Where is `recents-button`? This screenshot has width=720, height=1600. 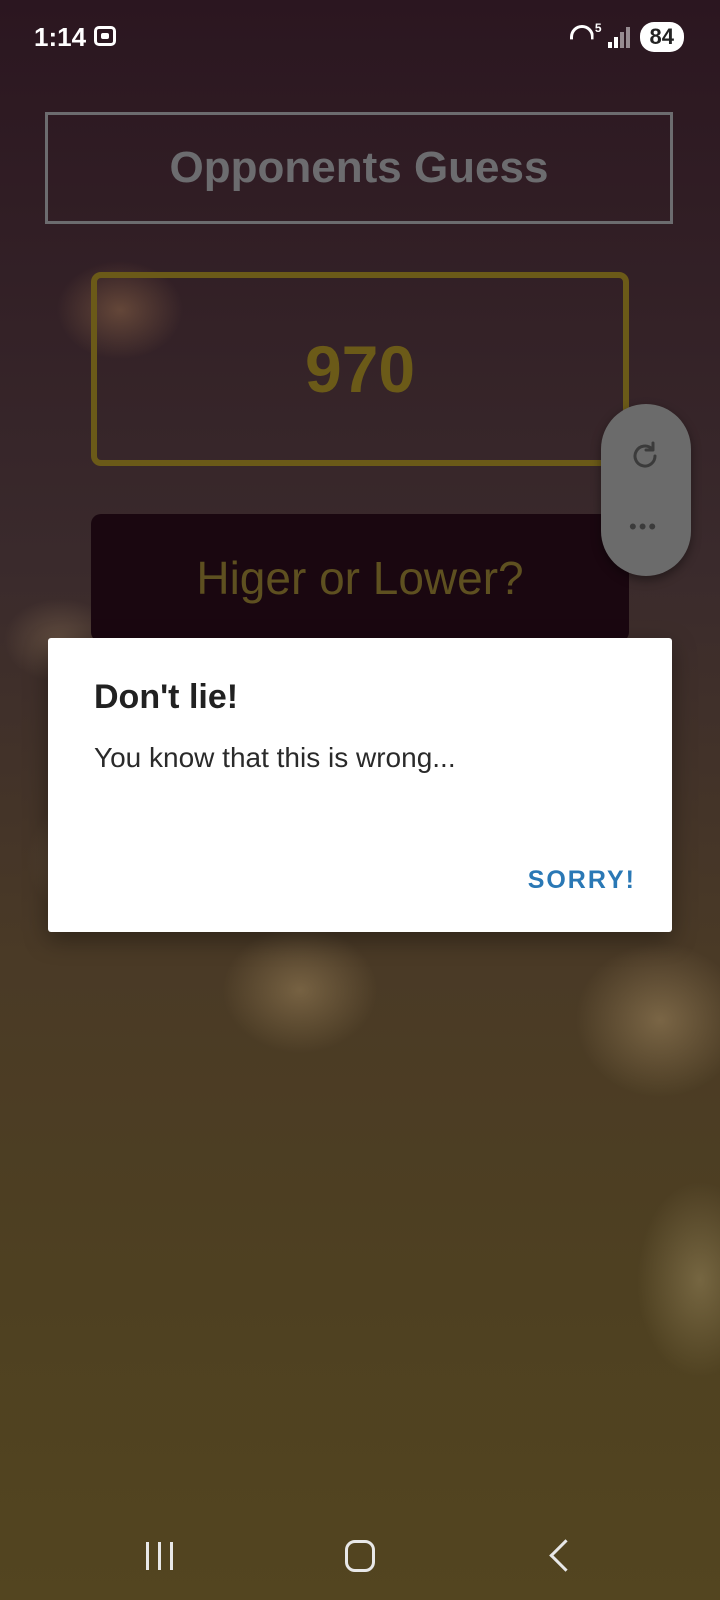 recents-button is located at coordinates (159, 1556).